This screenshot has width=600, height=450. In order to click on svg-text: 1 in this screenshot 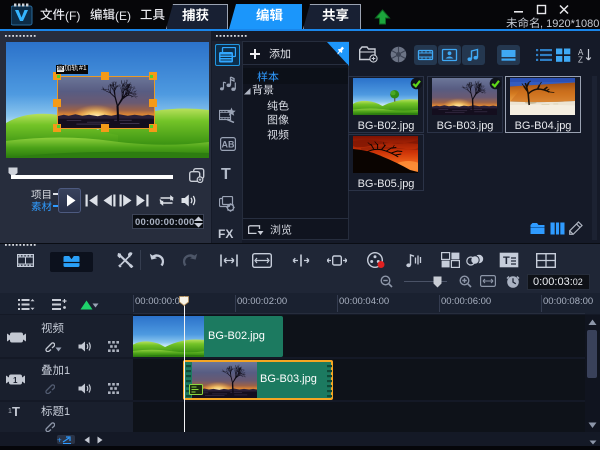, I will do `click(15, 379)`.